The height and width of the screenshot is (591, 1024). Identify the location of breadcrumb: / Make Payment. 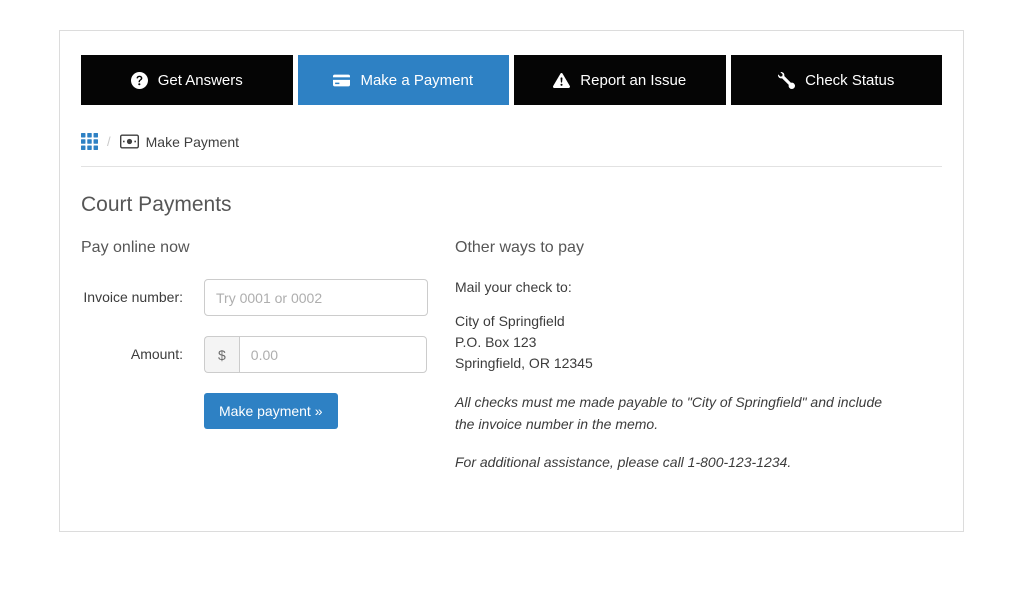
(511, 150).